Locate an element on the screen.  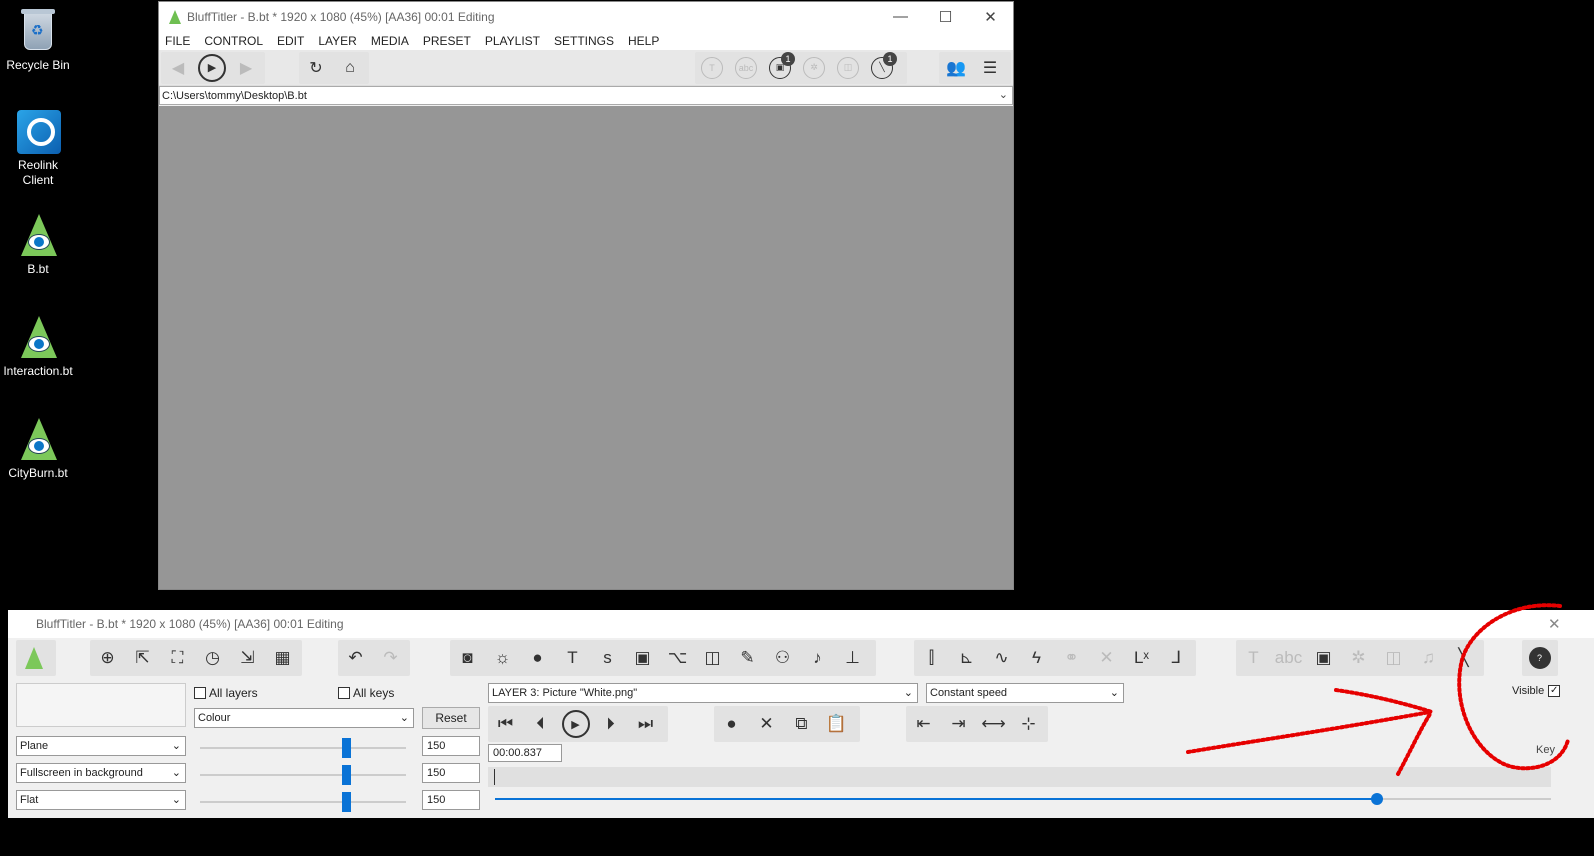
import-folder-icon: ⇲ is located at coordinates (247, 658).